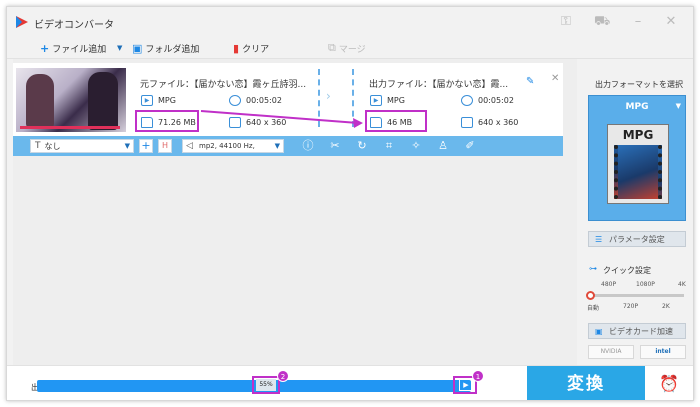 The height and width of the screenshot is (407, 700). What do you see at coordinates (233, 146) in the screenshot?
I see `audio-select: ◁ mp2, 44100 Hz, ▼` at bounding box center [233, 146].